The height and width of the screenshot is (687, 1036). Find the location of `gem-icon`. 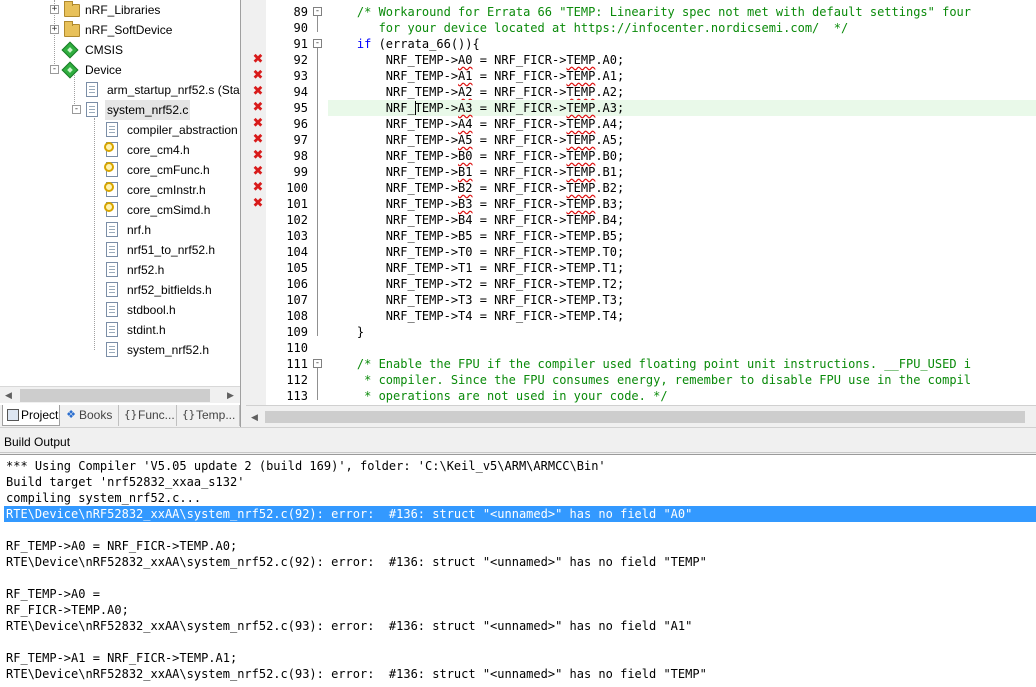

gem-icon is located at coordinates (70, 50).